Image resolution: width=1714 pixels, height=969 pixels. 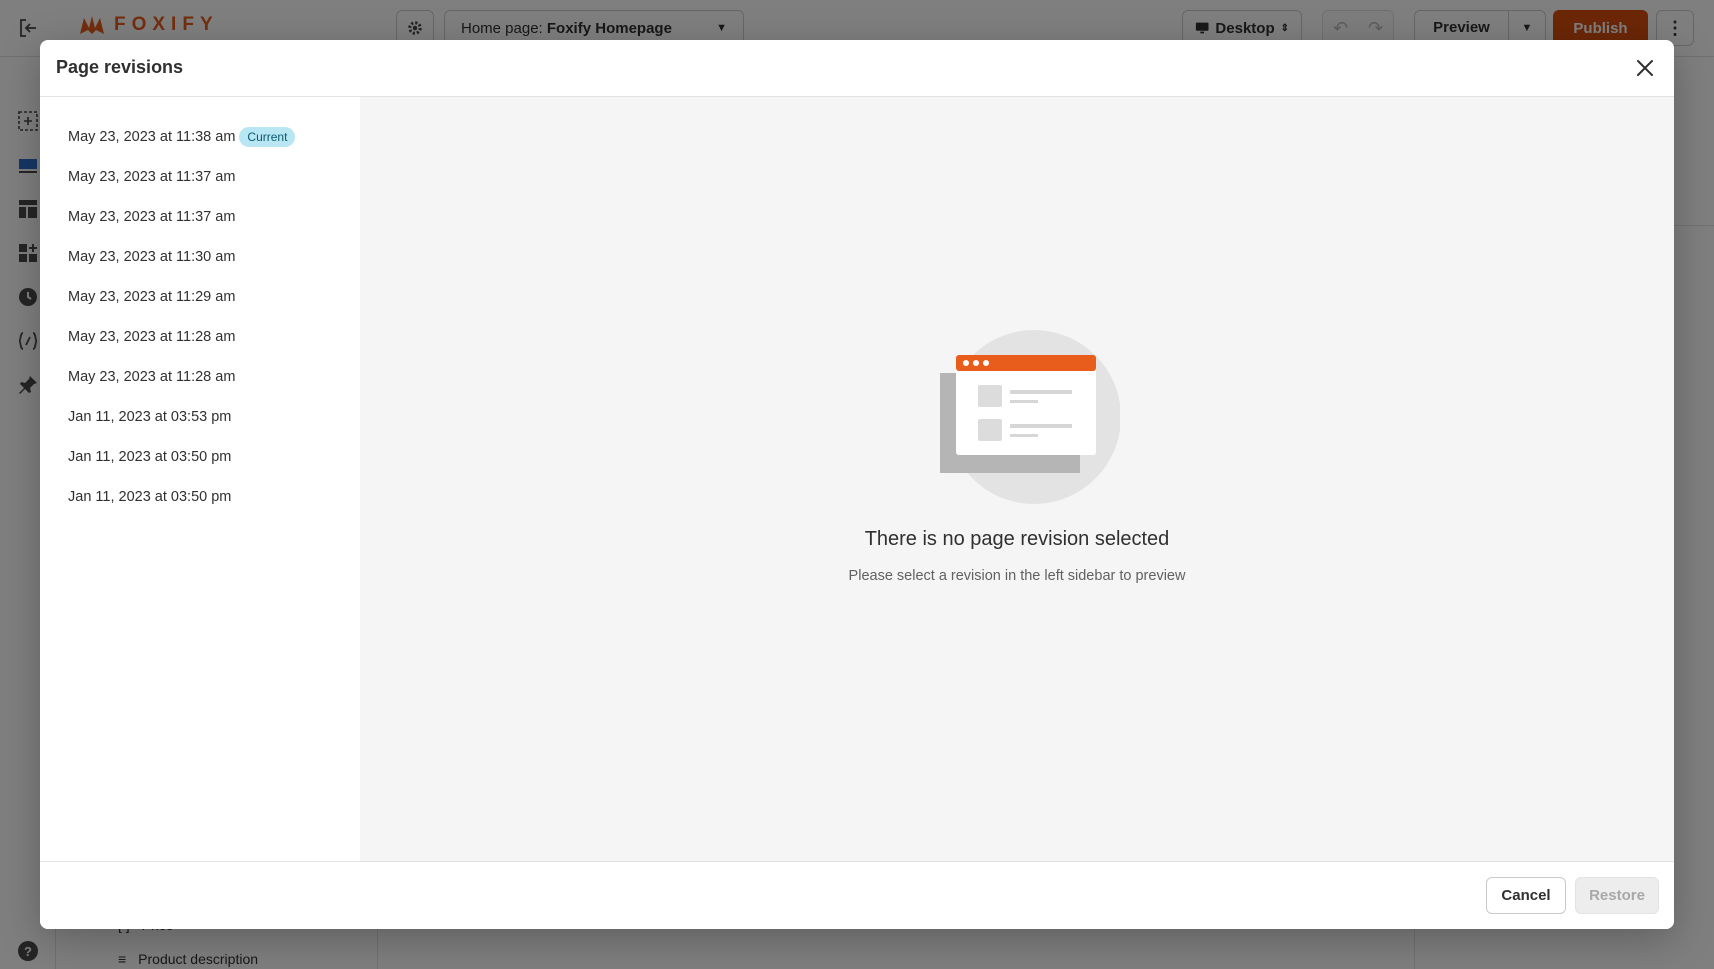 What do you see at coordinates (1617, 895) in the screenshot?
I see `restore-button: Restore` at bounding box center [1617, 895].